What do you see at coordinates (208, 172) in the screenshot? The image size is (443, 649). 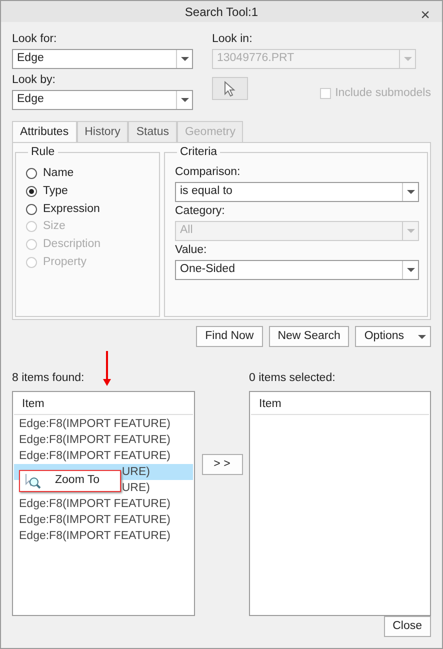 I see `field-label: Comparison:` at bounding box center [208, 172].